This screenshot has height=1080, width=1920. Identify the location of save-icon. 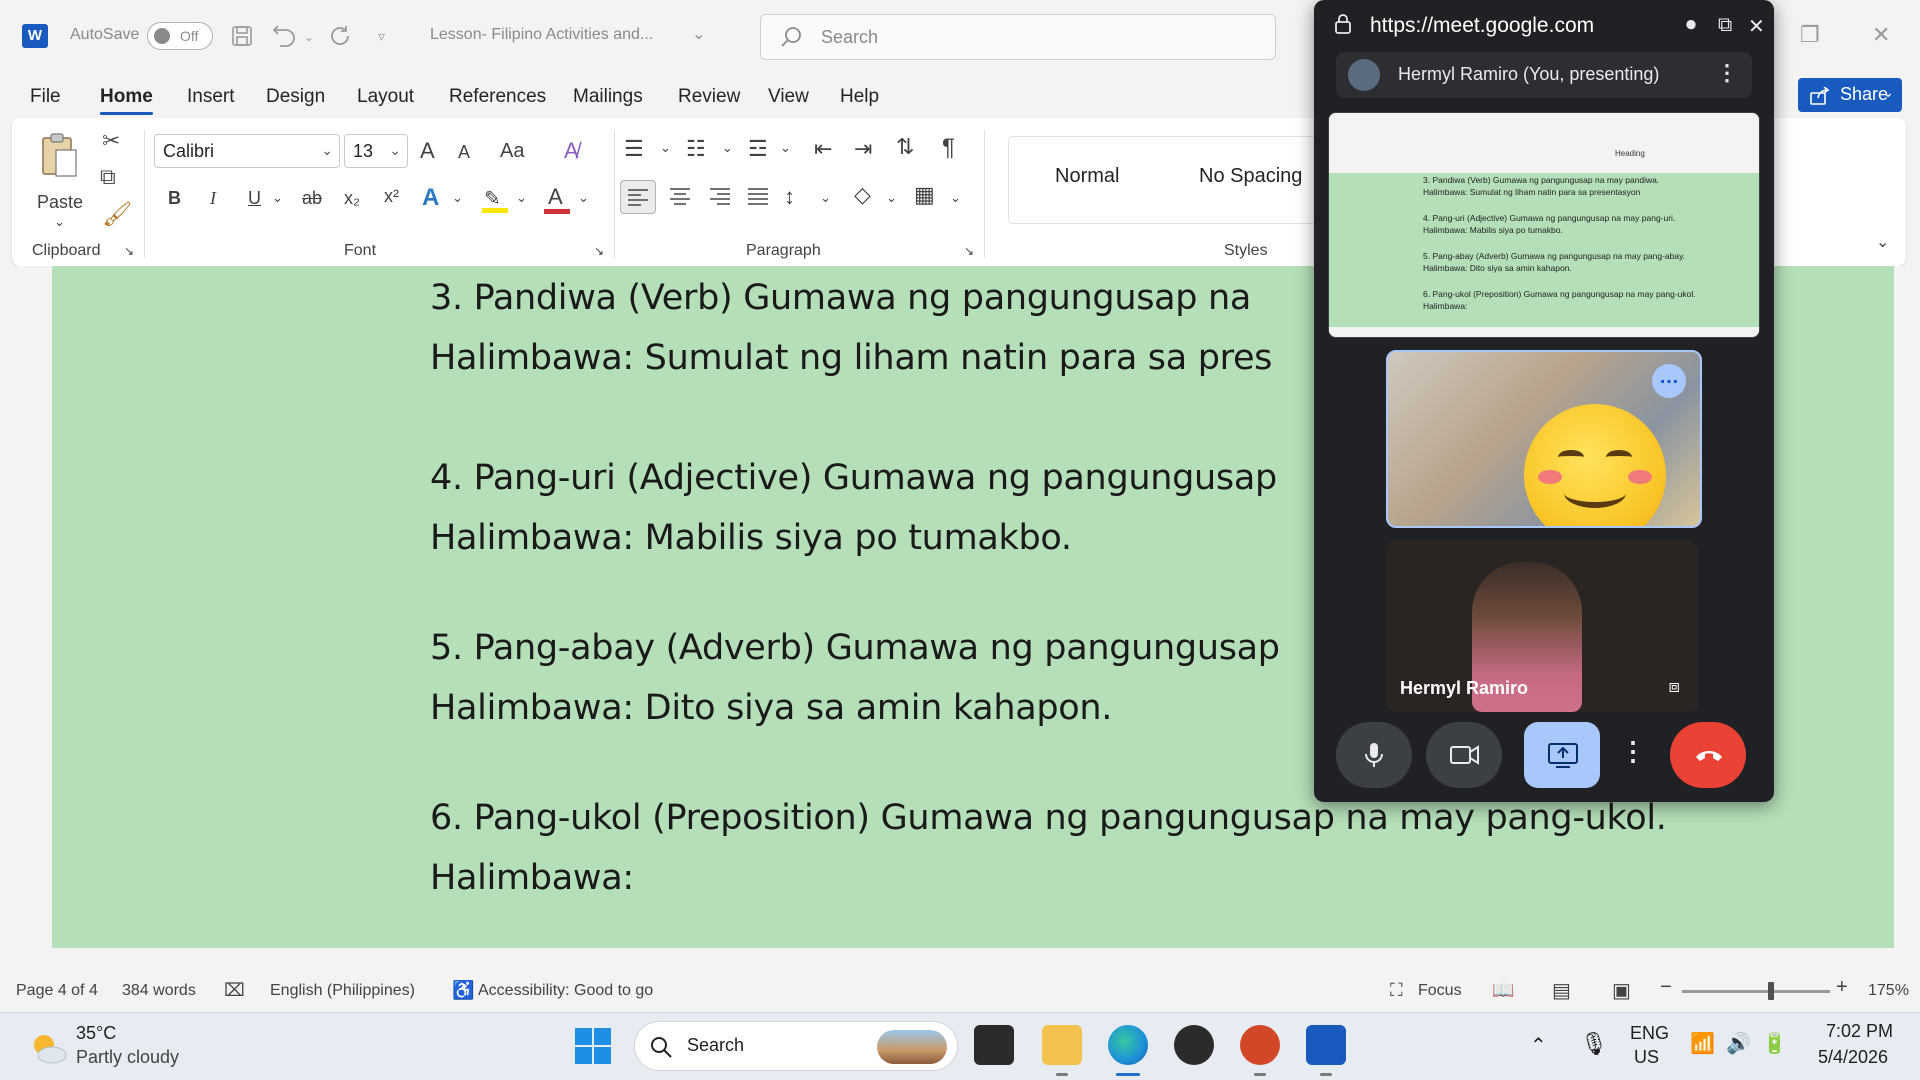
(242, 39).